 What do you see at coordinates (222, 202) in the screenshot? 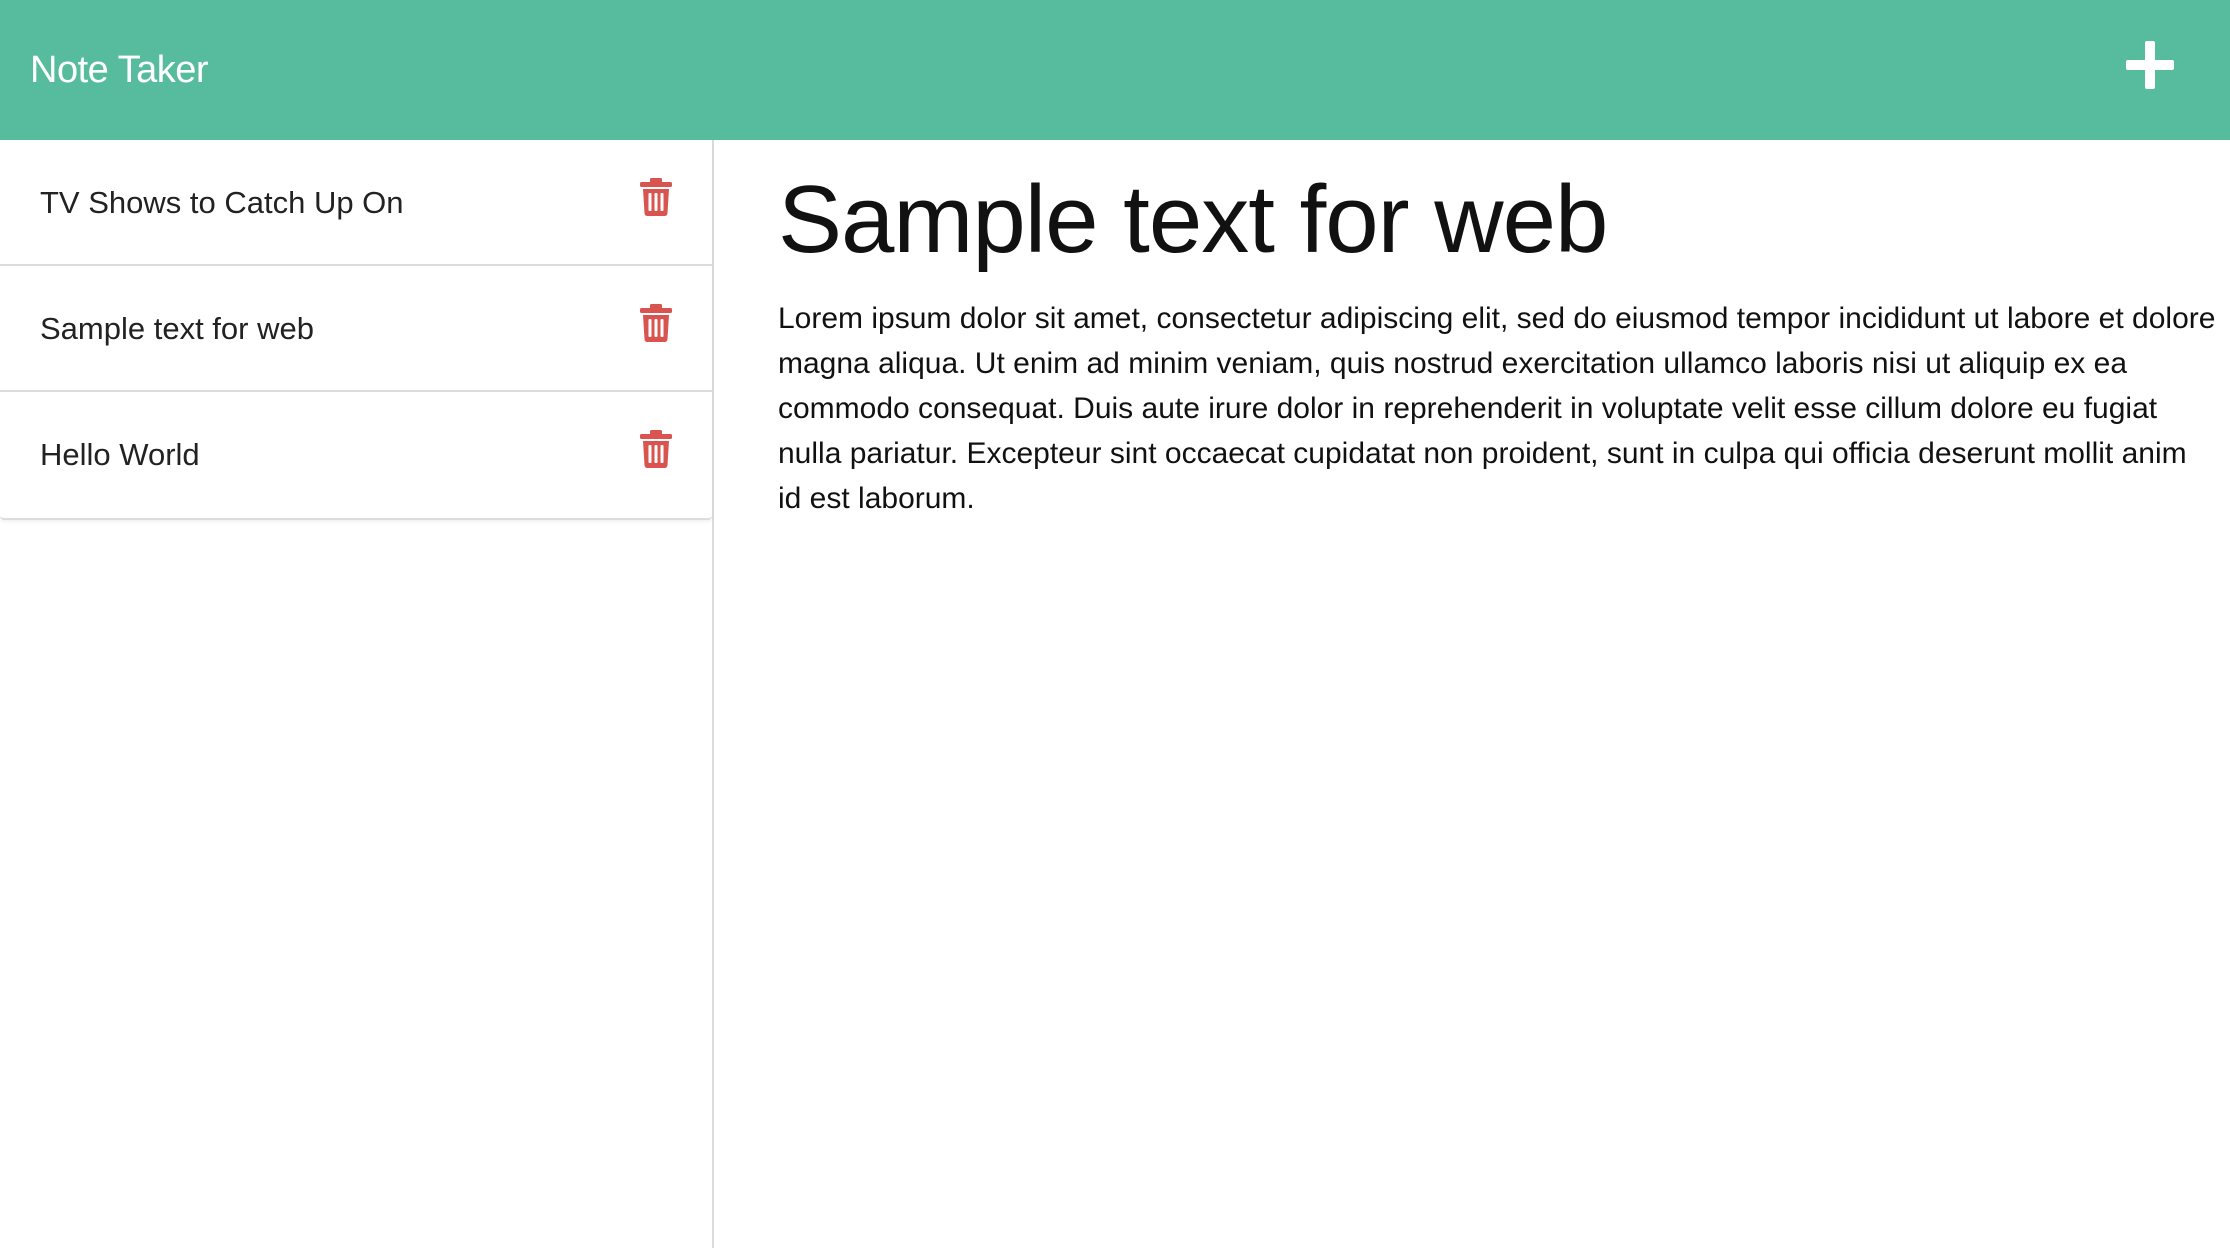
I see `note-list-item-title: TV Shows to Catch Up On` at bounding box center [222, 202].